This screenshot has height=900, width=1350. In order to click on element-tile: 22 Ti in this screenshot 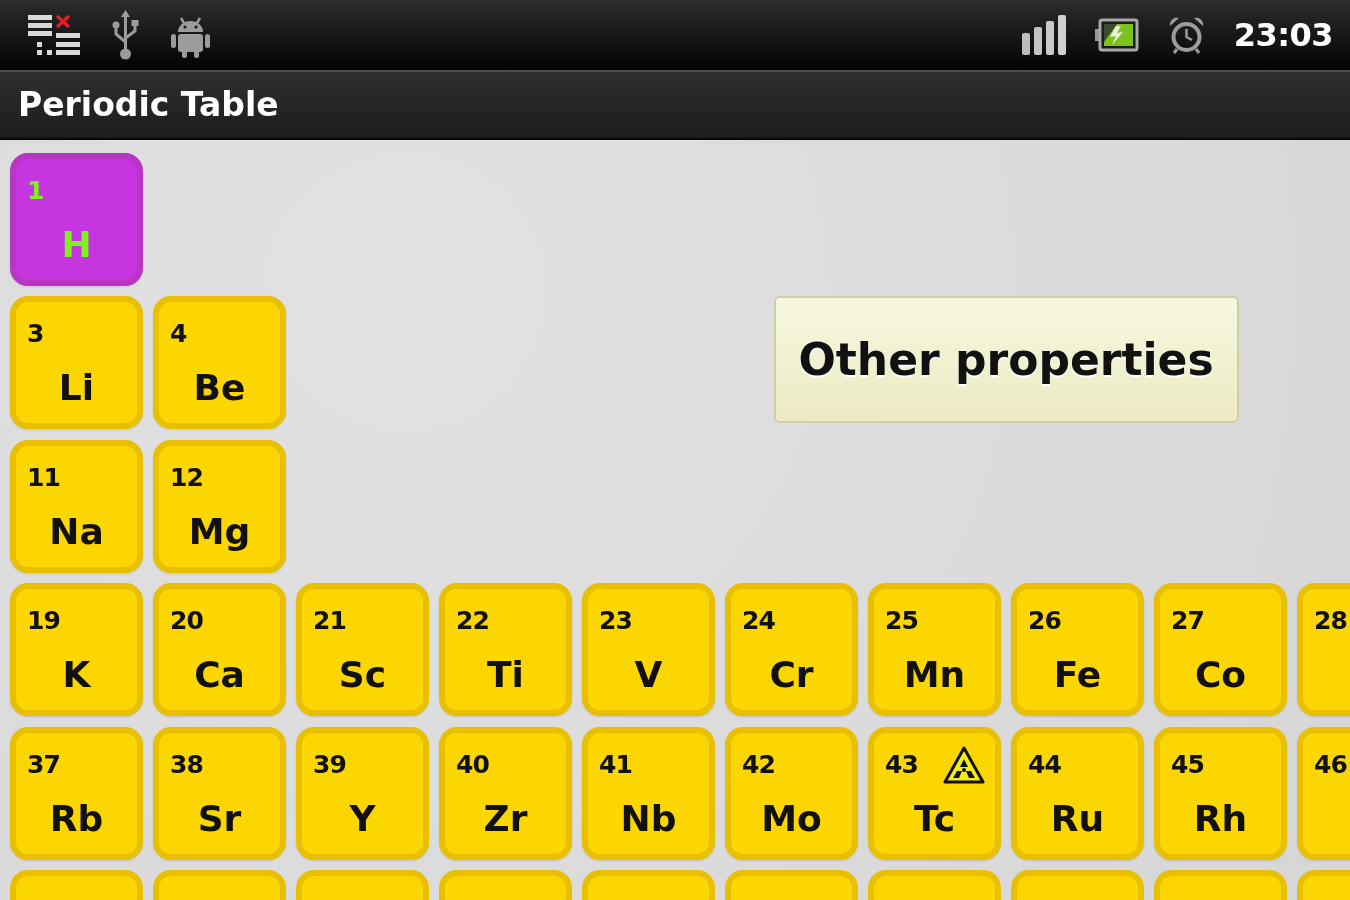, I will do `click(505, 650)`.